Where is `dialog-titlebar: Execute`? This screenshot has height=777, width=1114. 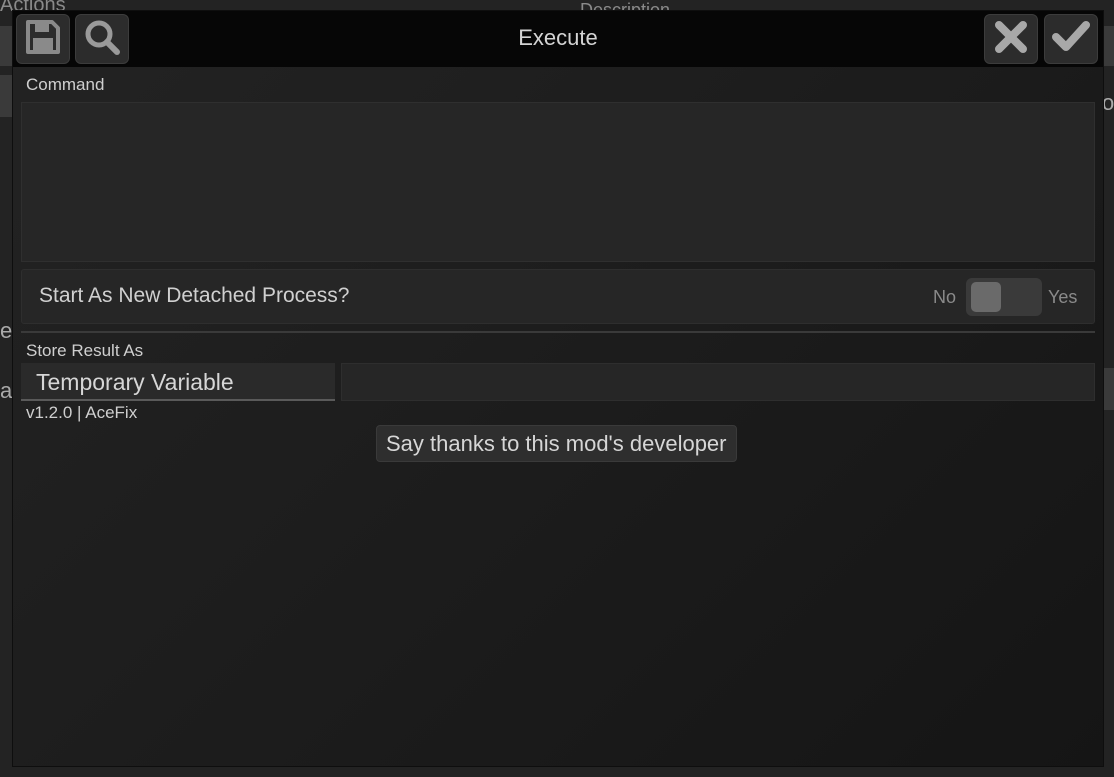 dialog-titlebar: Execute is located at coordinates (558, 39).